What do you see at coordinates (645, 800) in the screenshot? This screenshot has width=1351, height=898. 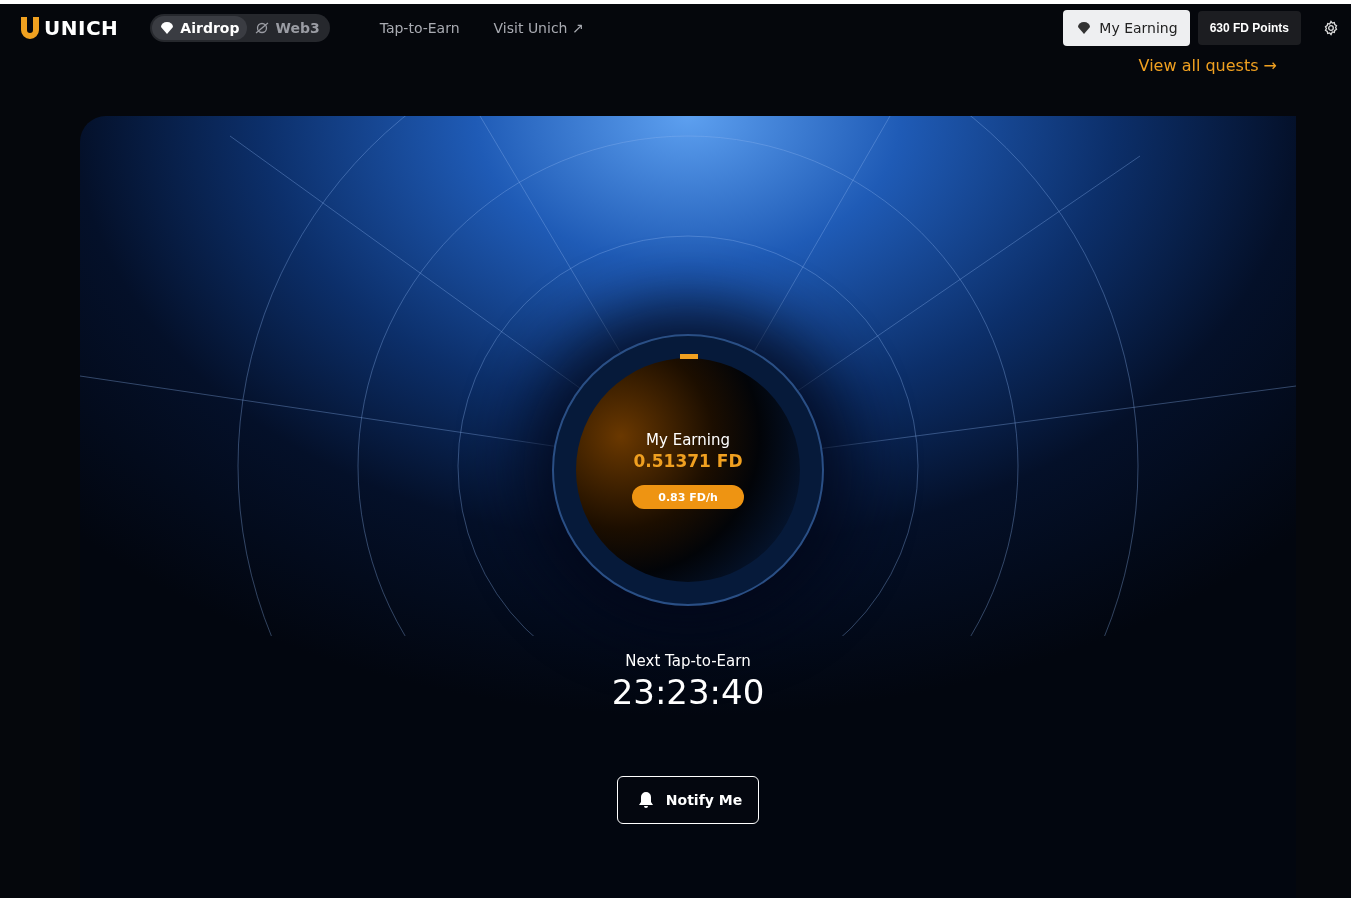 I see `bell-icon` at bounding box center [645, 800].